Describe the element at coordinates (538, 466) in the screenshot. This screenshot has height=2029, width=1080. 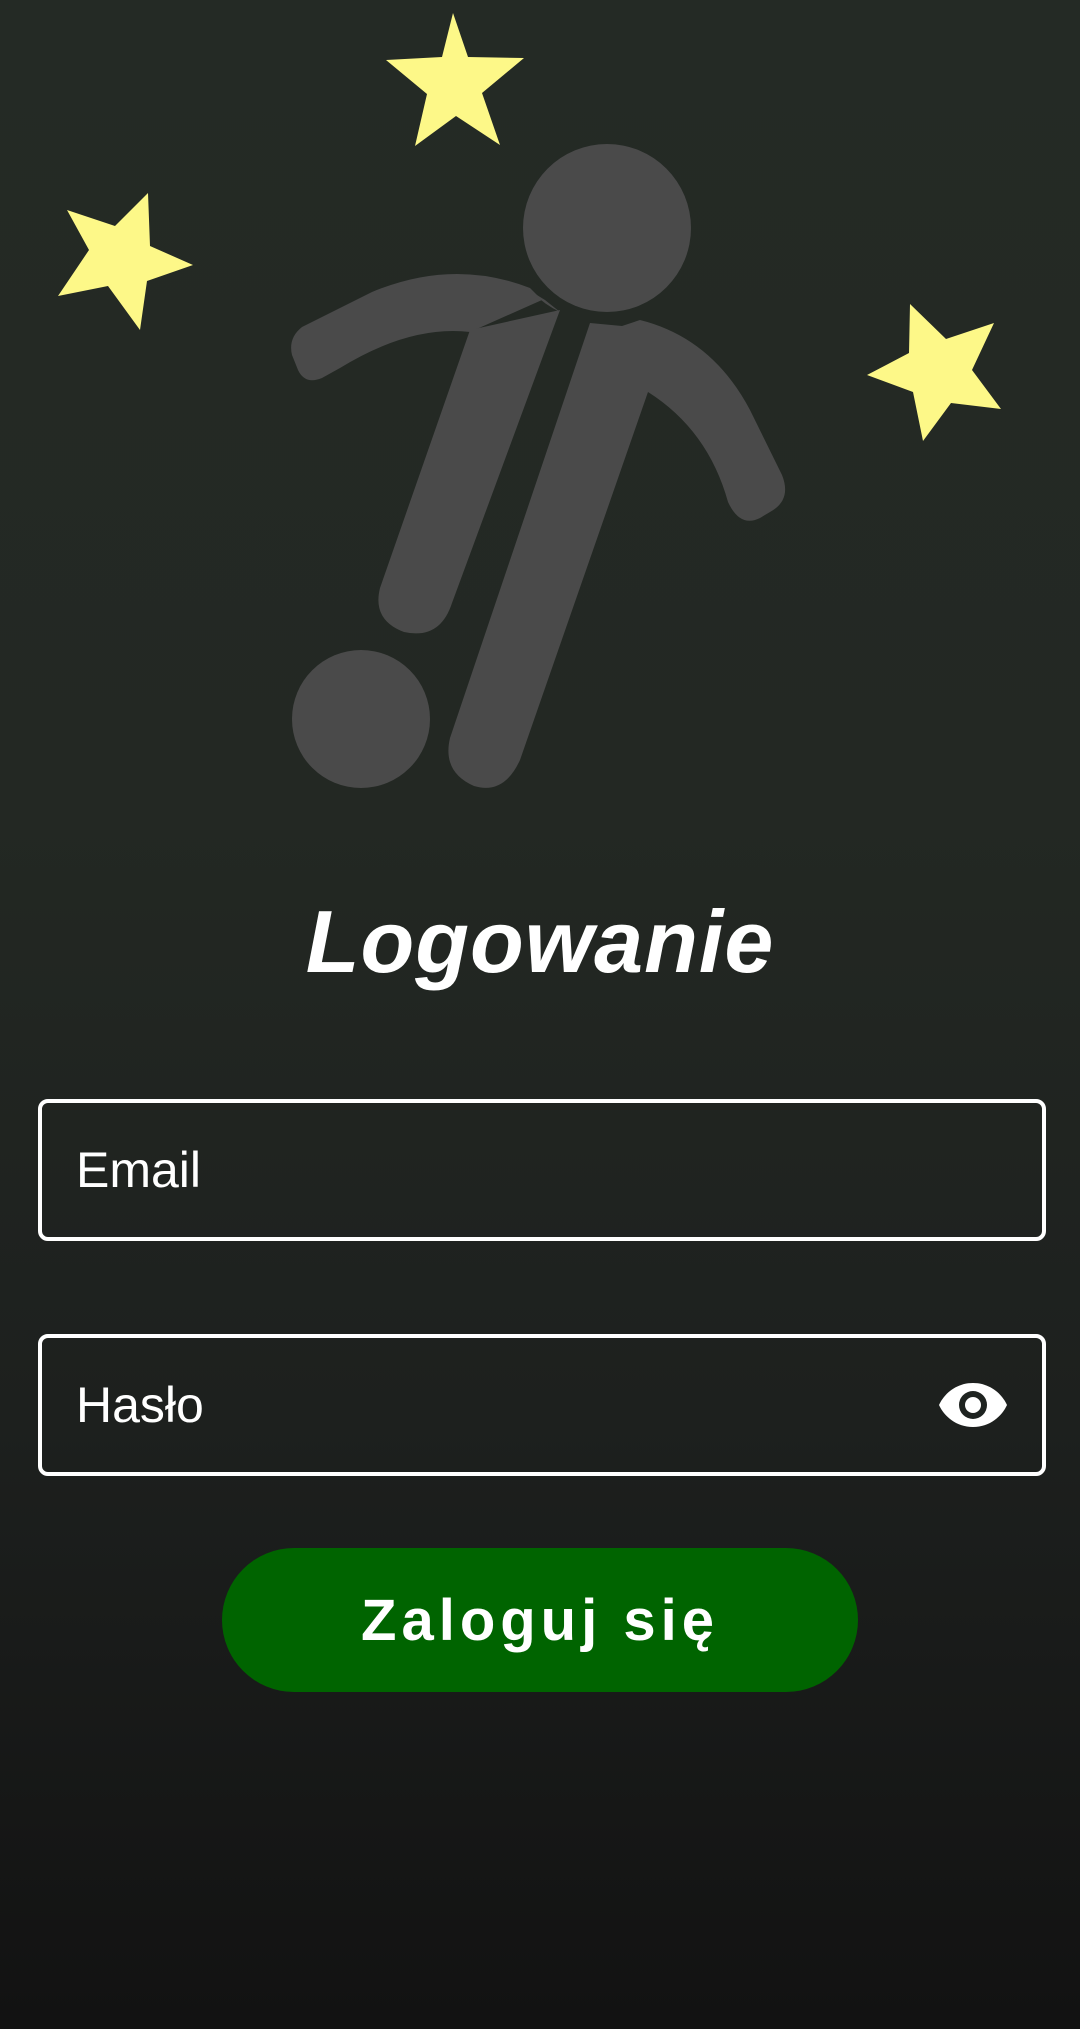
I see `soccer-player-icon` at that location.